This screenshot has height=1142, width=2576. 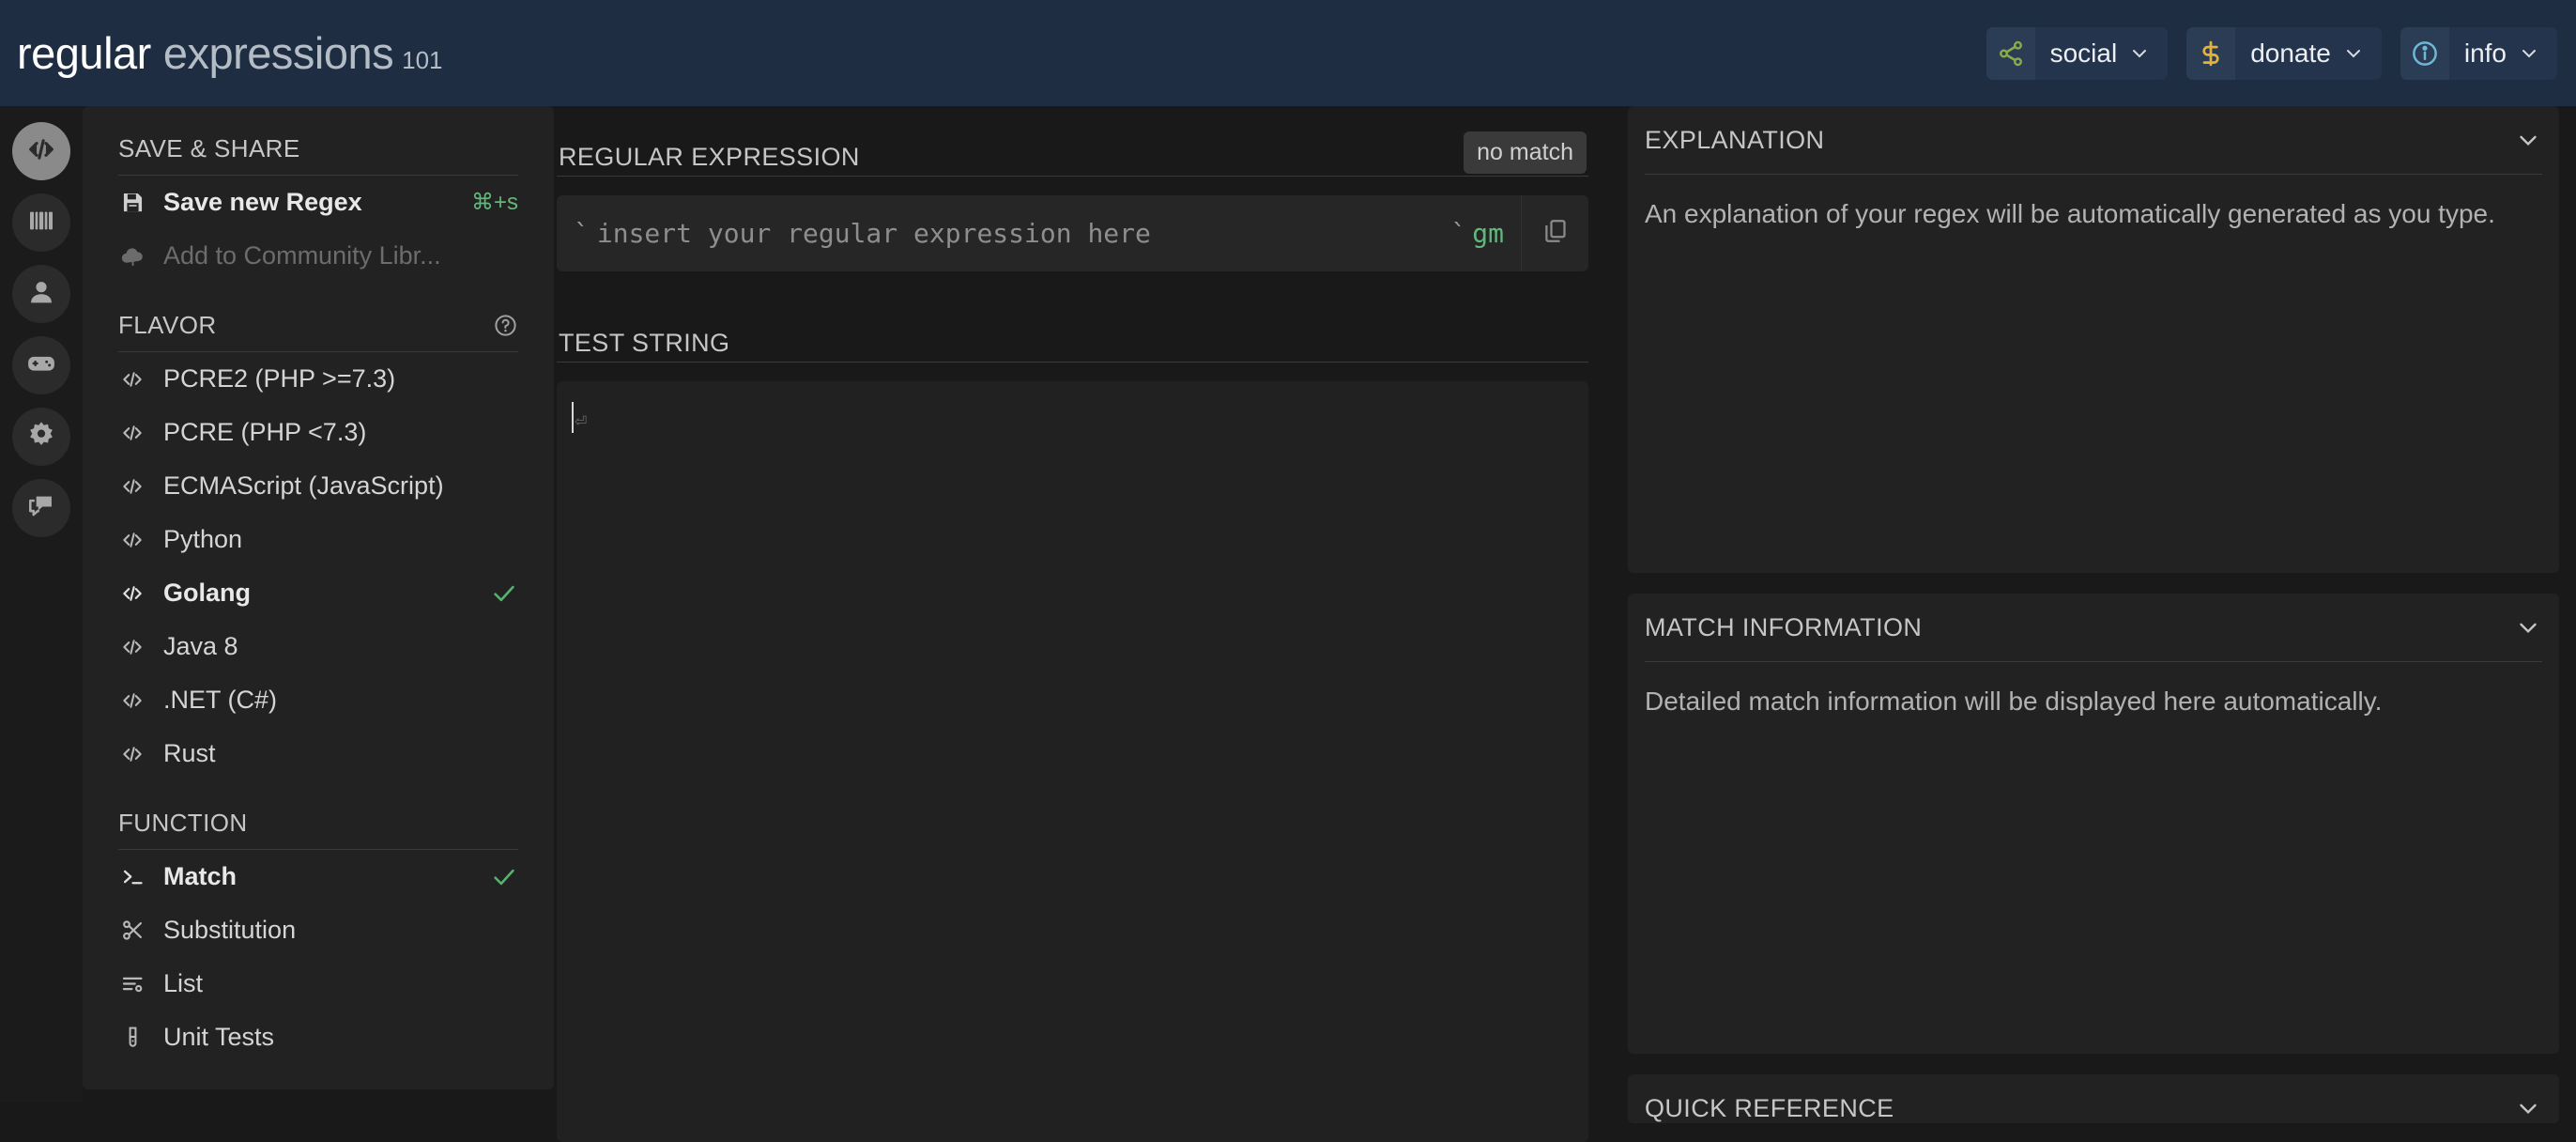 What do you see at coordinates (207, 593) in the screenshot?
I see `flavor-item-label: Golang` at bounding box center [207, 593].